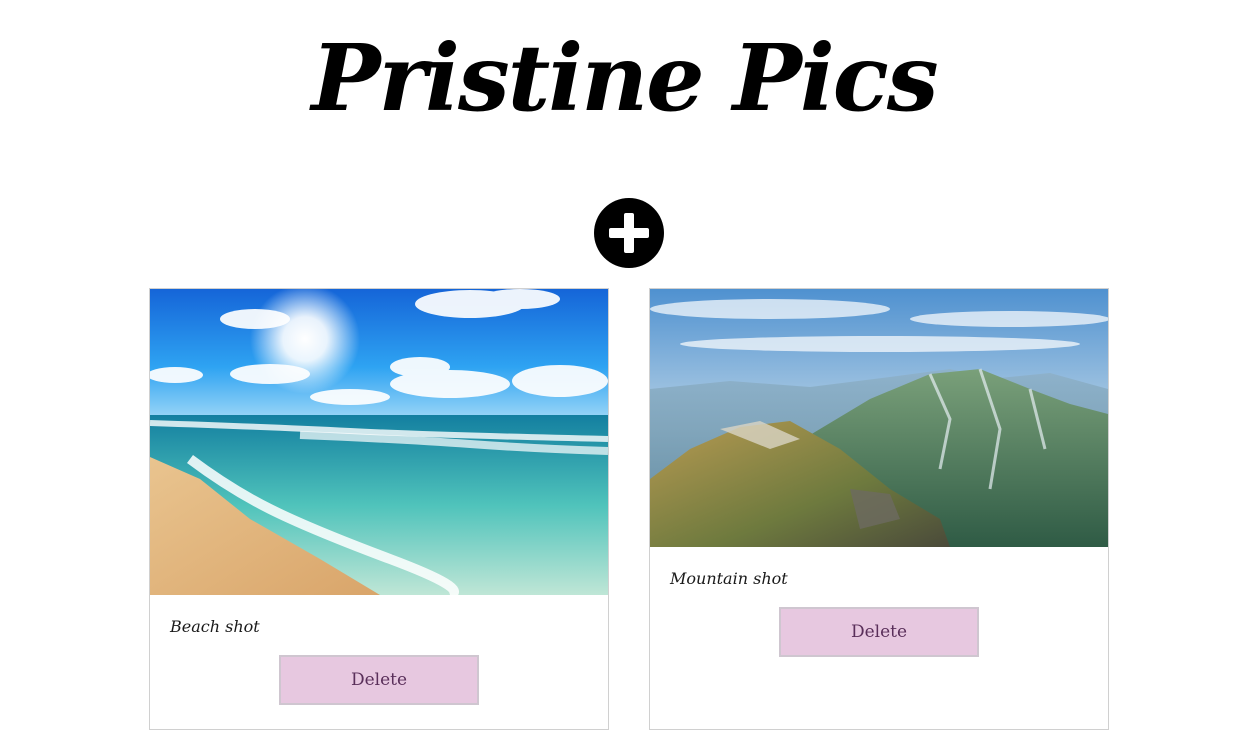  Describe the element at coordinates (629, 233) in the screenshot. I see `add-photo-button` at that location.